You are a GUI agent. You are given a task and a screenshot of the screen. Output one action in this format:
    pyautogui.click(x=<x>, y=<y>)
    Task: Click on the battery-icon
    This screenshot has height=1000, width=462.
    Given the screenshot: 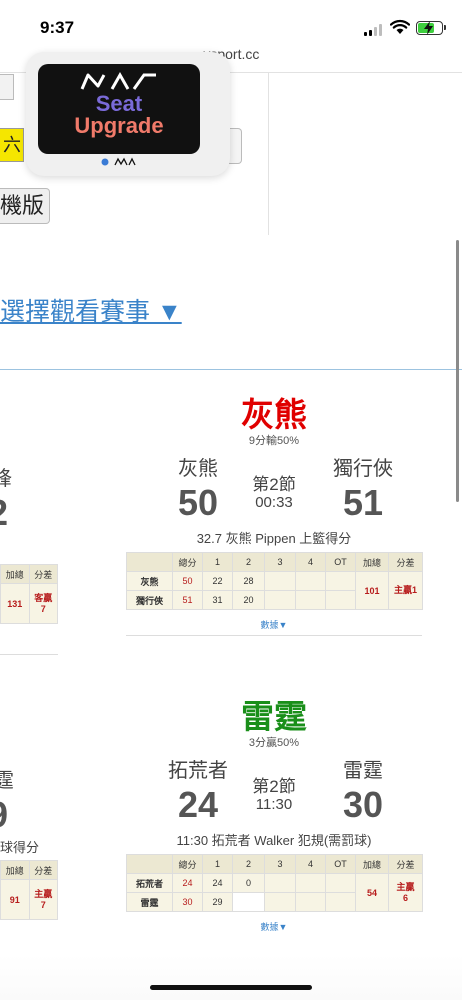 What is the action you would take?
    pyautogui.click(x=431, y=28)
    